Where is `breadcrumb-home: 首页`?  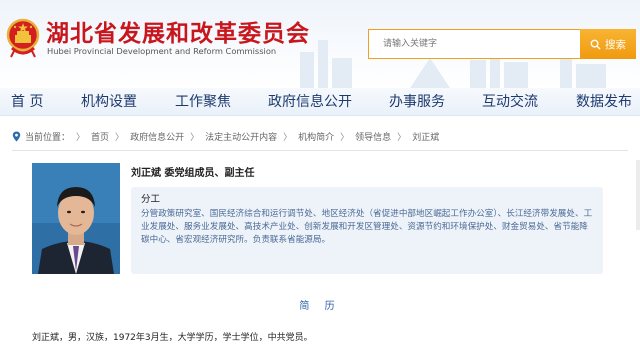 breadcrumb-home: 首页 is located at coordinates (100, 136).